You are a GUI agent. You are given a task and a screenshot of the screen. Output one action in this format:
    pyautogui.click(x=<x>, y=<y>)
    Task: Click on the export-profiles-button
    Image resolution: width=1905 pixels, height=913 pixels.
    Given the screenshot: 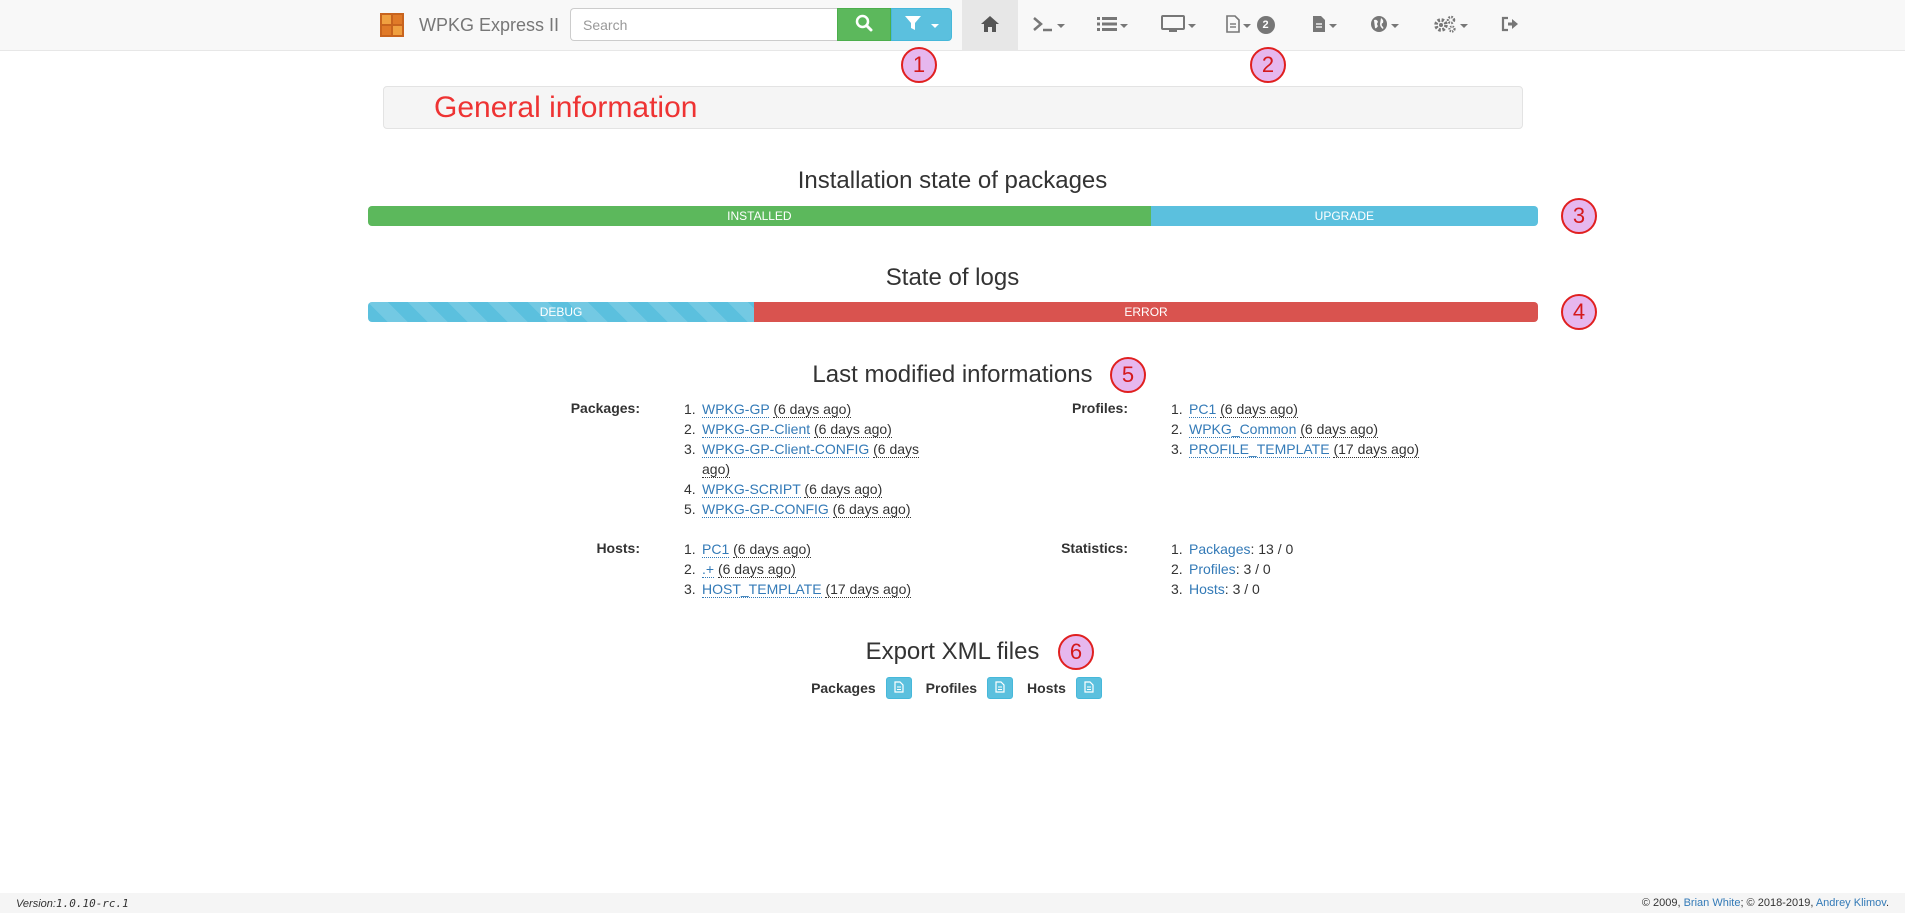 What is the action you would take?
    pyautogui.click(x=1000, y=688)
    